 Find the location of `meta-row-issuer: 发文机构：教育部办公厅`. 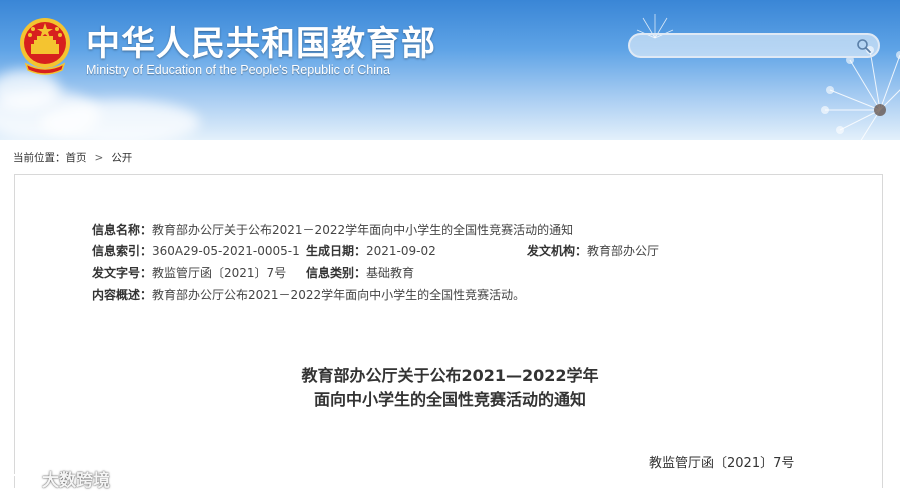

meta-row-issuer: 发文机构：教育部办公厅 is located at coordinates (593, 251).